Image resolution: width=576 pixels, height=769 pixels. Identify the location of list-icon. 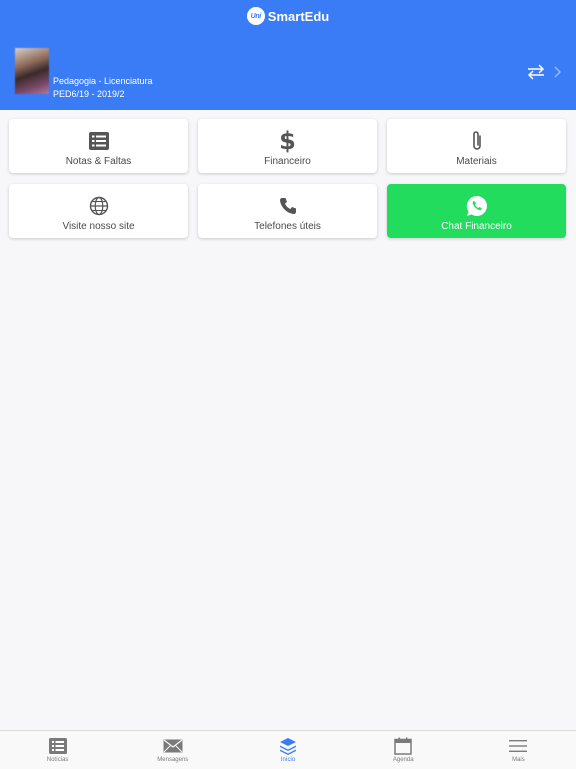
(99, 141).